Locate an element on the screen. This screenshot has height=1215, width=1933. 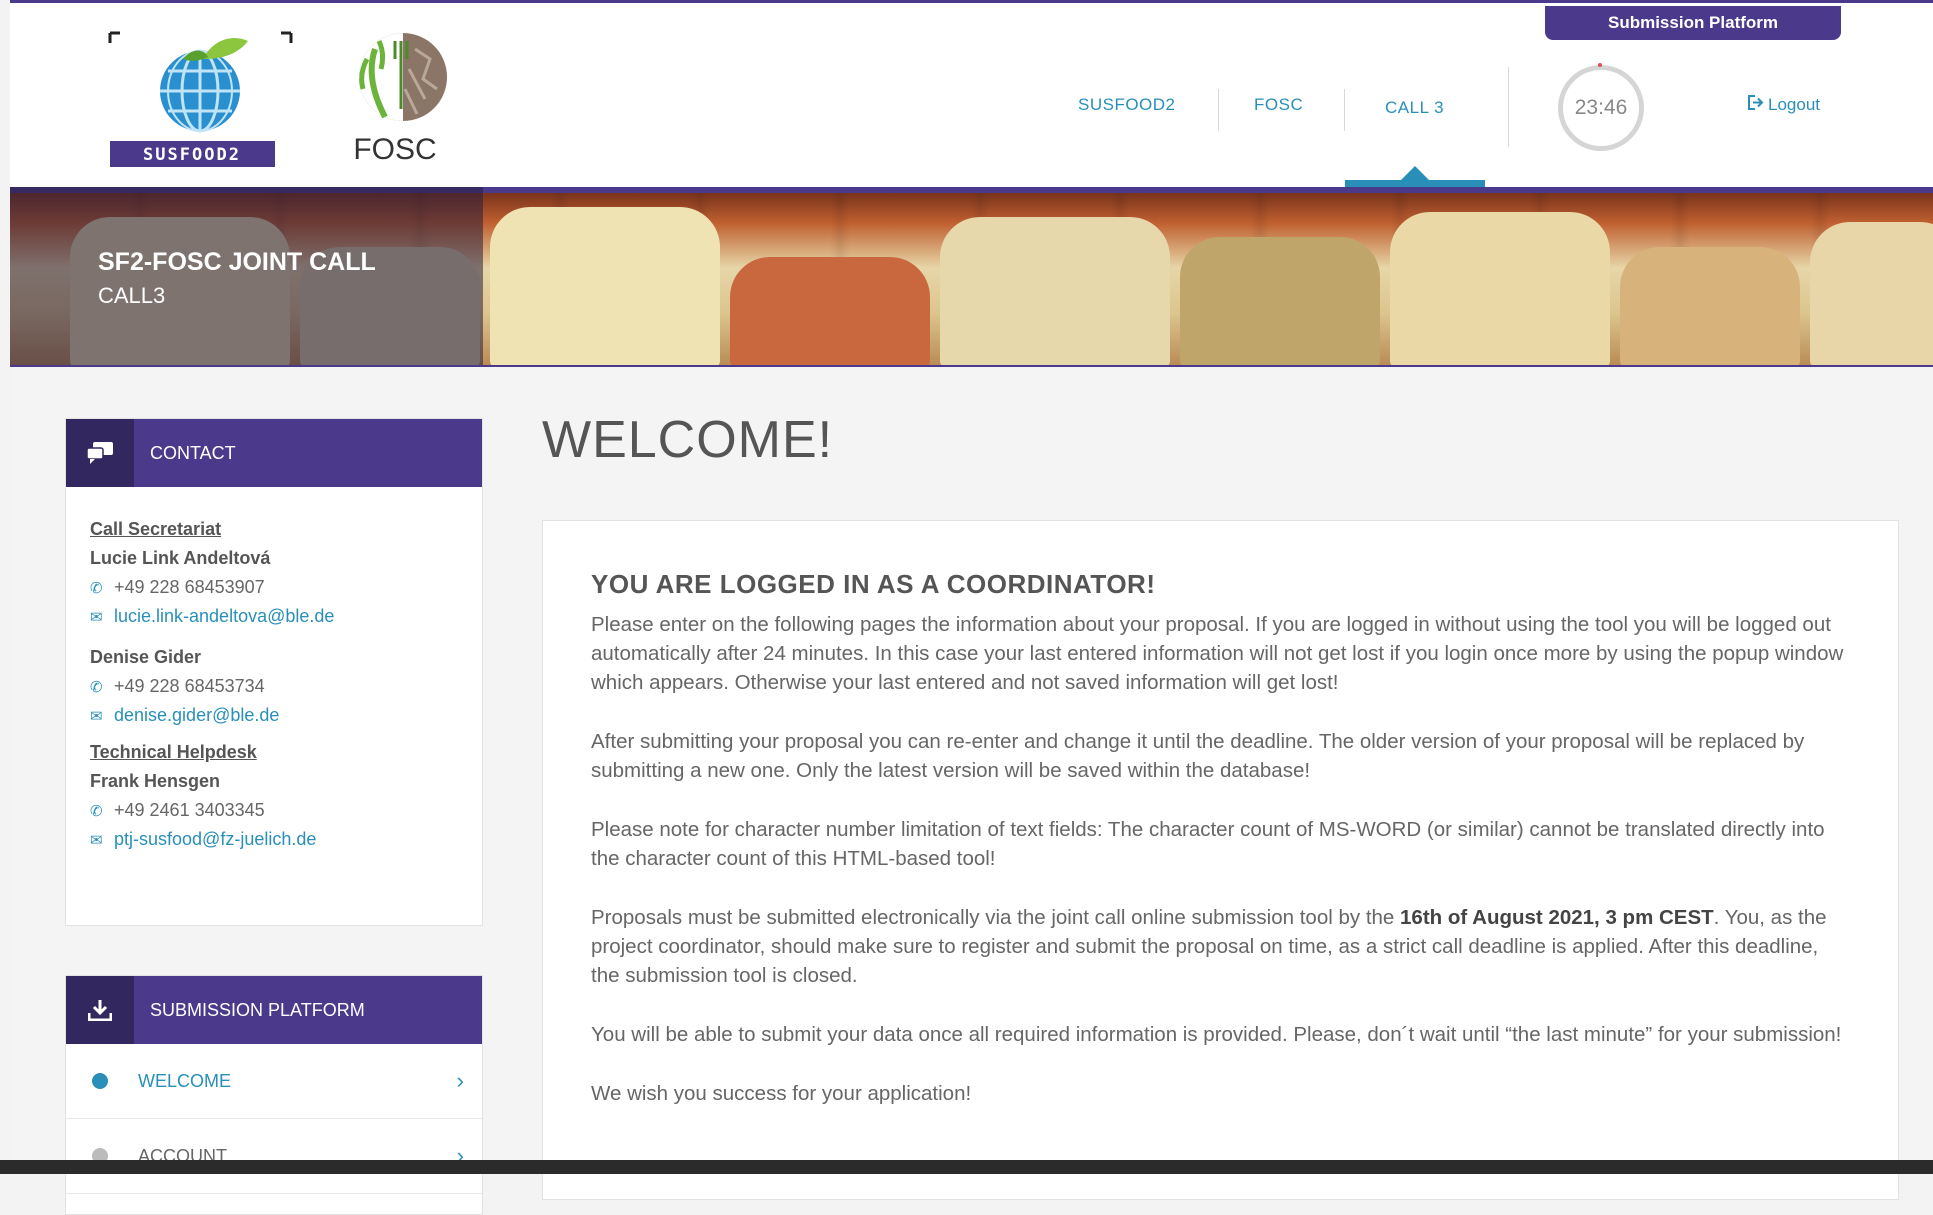
submission-menu-card: SUBMISSION PLATFORM WELCOME › ACCOUNT › is located at coordinates (274, 1095).